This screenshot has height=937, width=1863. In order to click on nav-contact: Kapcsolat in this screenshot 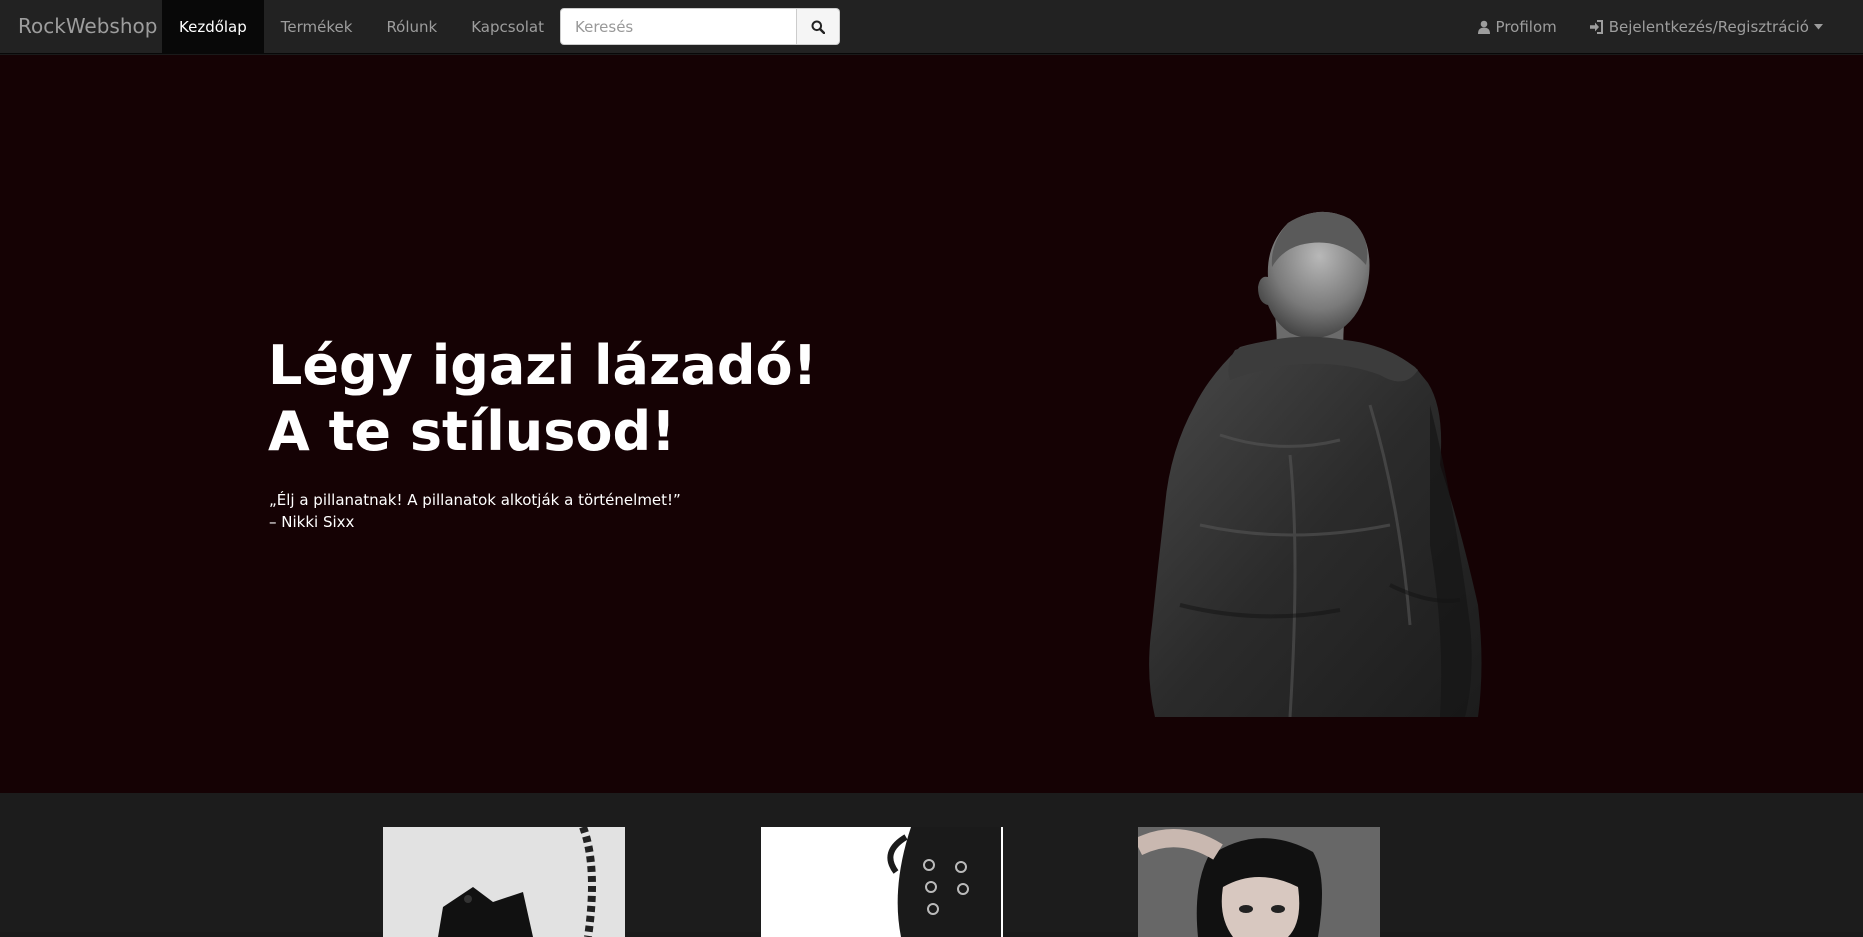, I will do `click(507, 27)`.